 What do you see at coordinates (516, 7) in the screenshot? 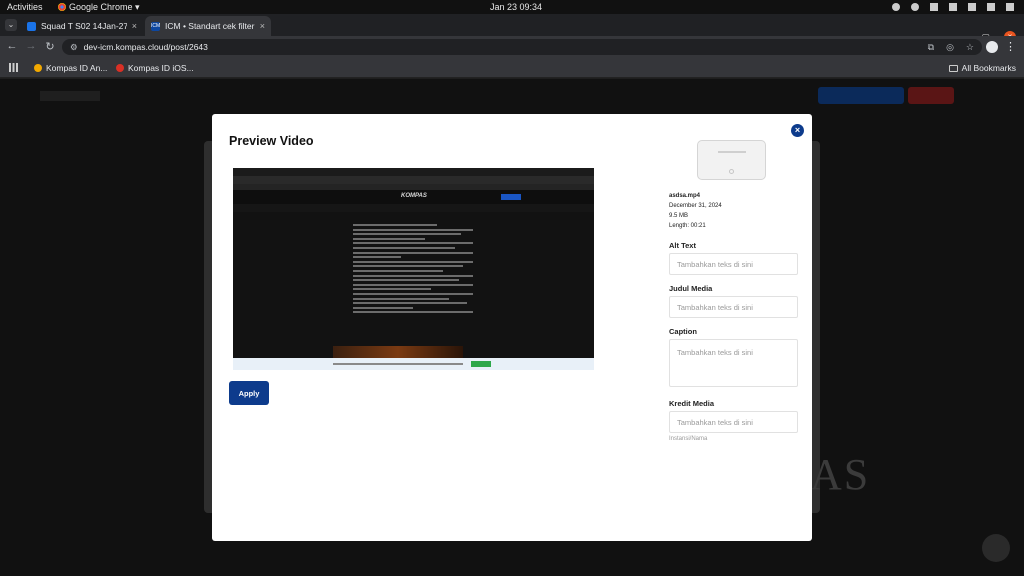
I see `clock: Jan 23 09:34` at bounding box center [516, 7].